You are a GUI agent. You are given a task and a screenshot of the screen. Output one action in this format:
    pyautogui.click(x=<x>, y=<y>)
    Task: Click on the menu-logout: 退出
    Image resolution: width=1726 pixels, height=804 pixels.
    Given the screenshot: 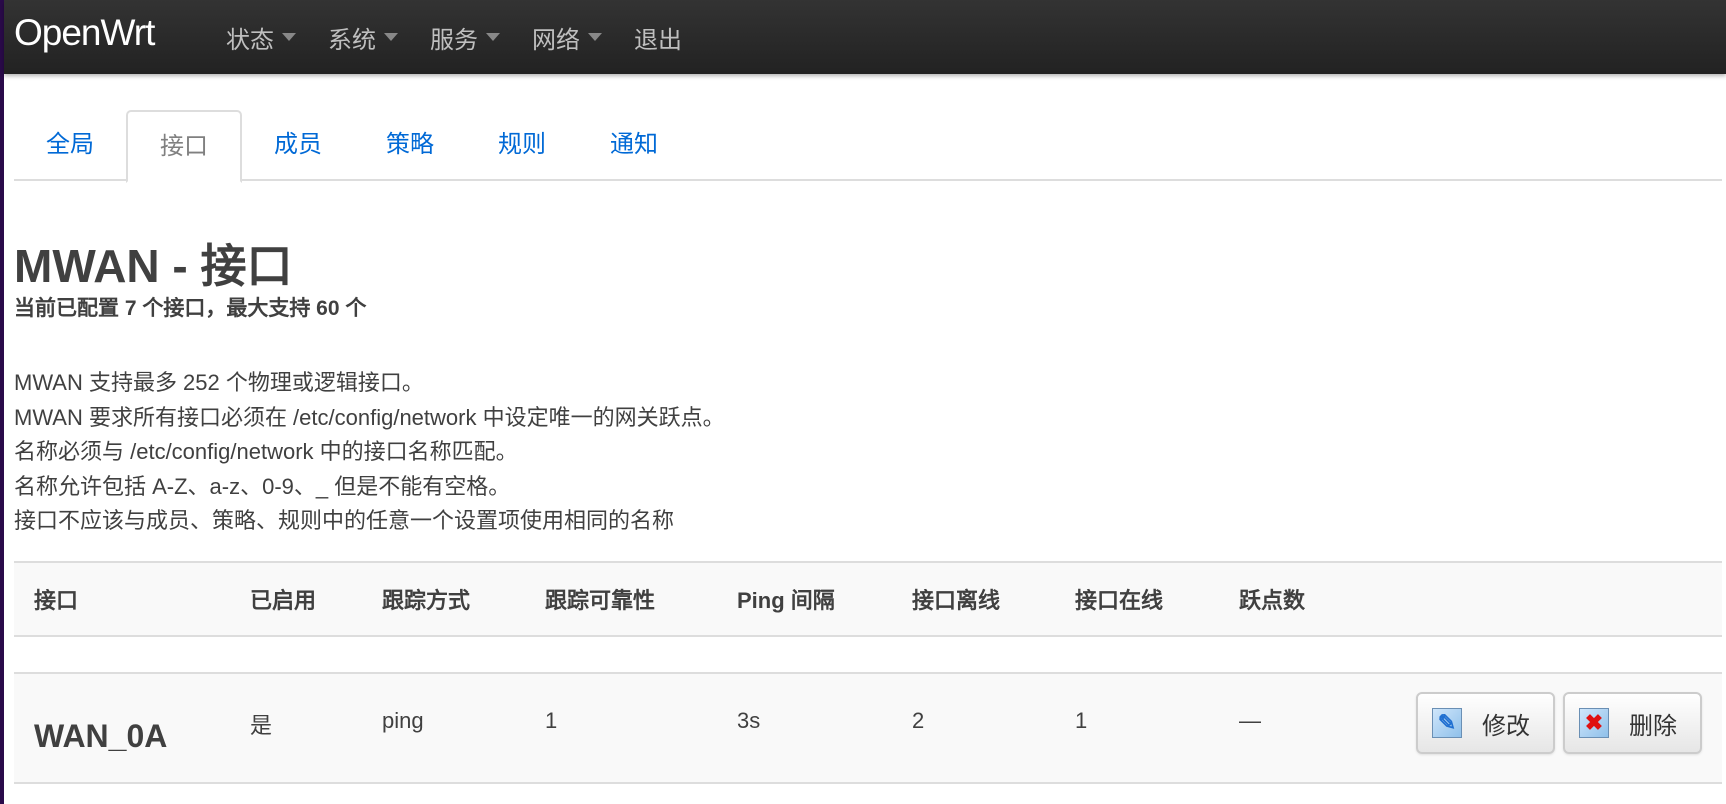 What is the action you would take?
    pyautogui.click(x=658, y=37)
    